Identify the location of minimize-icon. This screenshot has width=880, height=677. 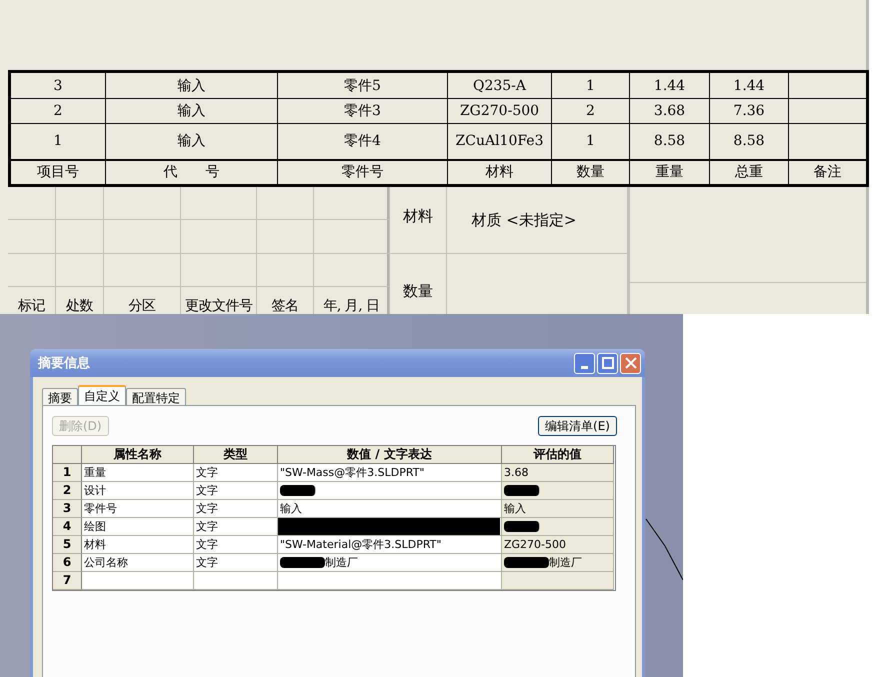
(584, 367).